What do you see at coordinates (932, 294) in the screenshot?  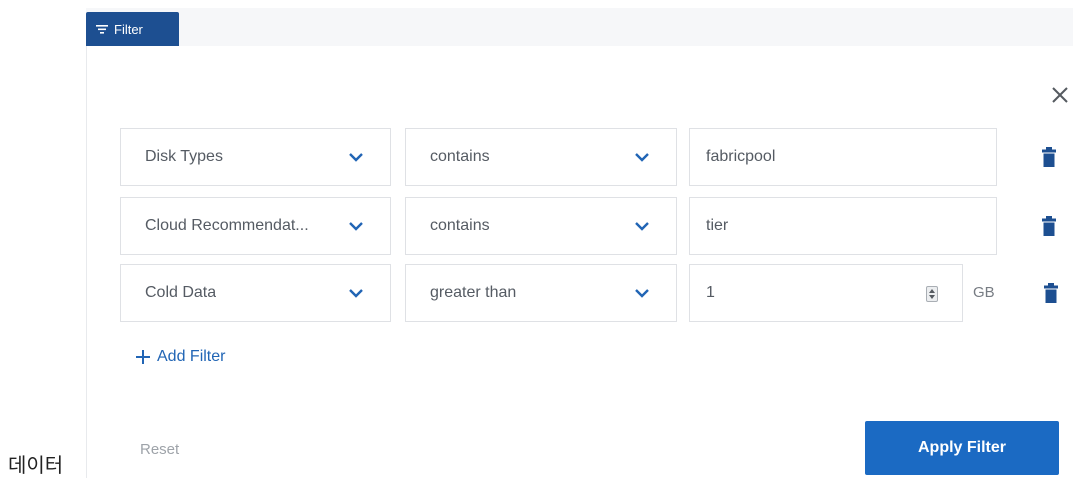 I see `number-spinner-icon` at bounding box center [932, 294].